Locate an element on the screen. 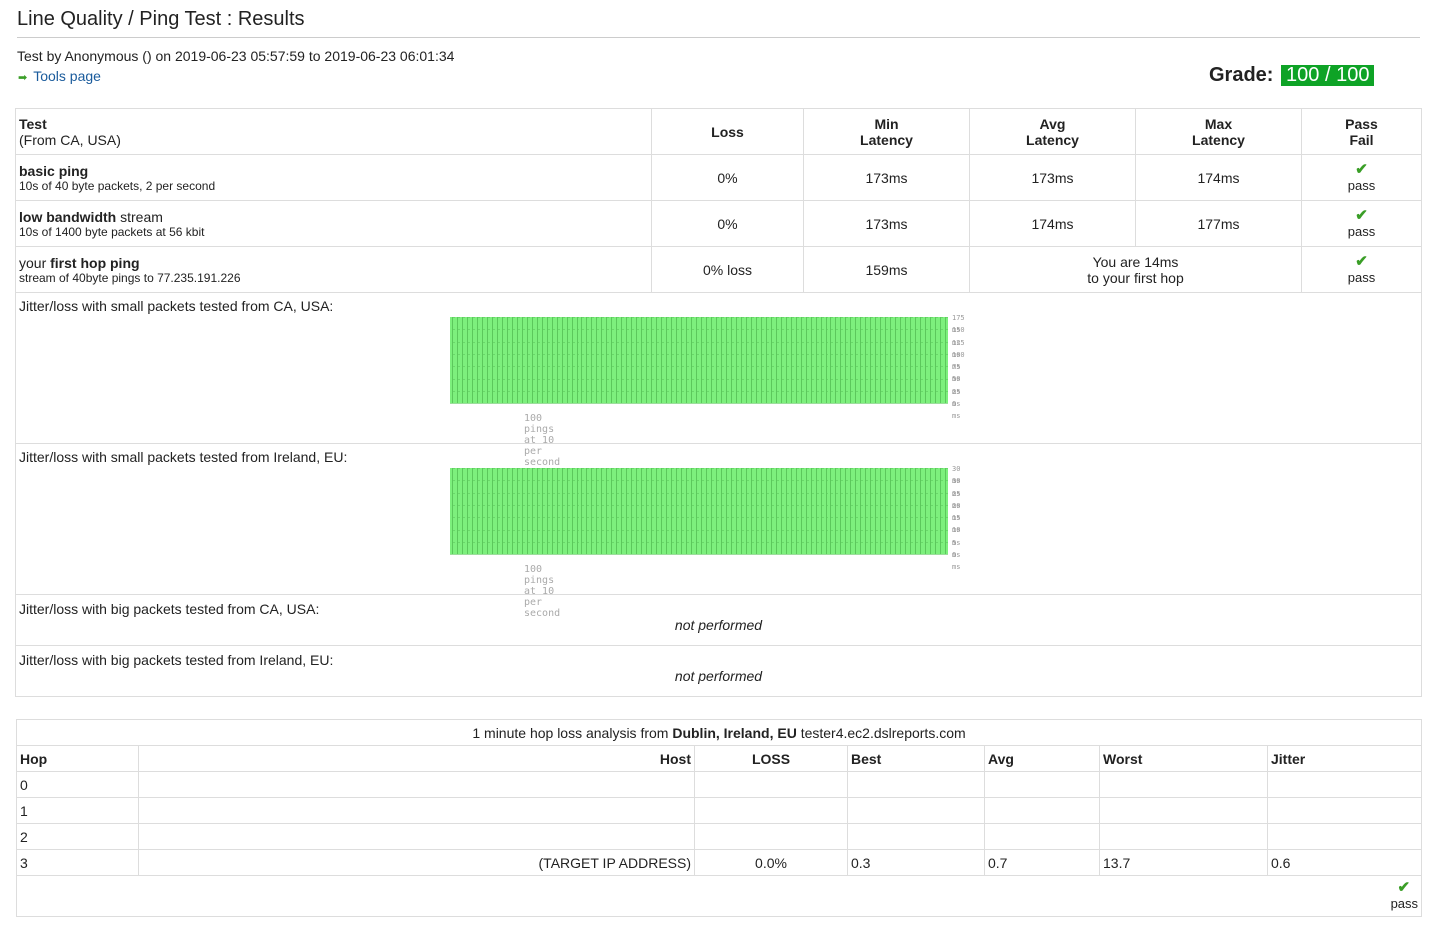  header-hop: Hop is located at coordinates (77, 758).